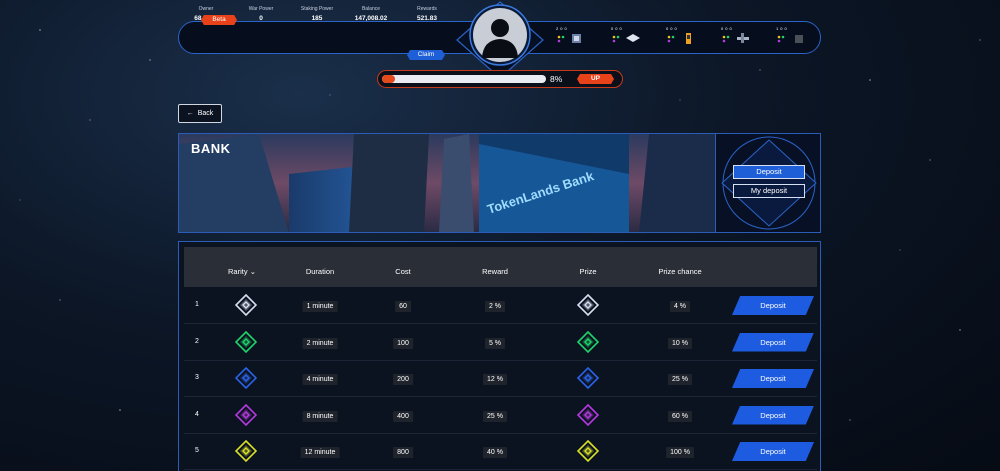 This screenshot has width=1000, height=471. Describe the element at coordinates (427, 18) in the screenshot. I see `stat-value: 521.83` at that location.